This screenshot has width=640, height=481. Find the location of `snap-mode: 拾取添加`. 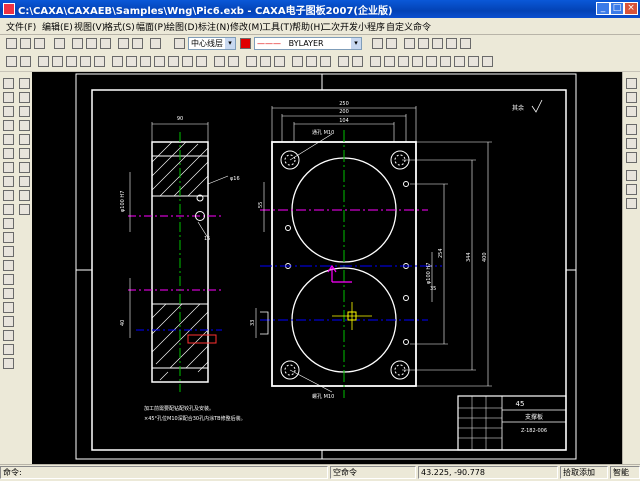

snap-mode: 拾取添加 is located at coordinates (584, 472).